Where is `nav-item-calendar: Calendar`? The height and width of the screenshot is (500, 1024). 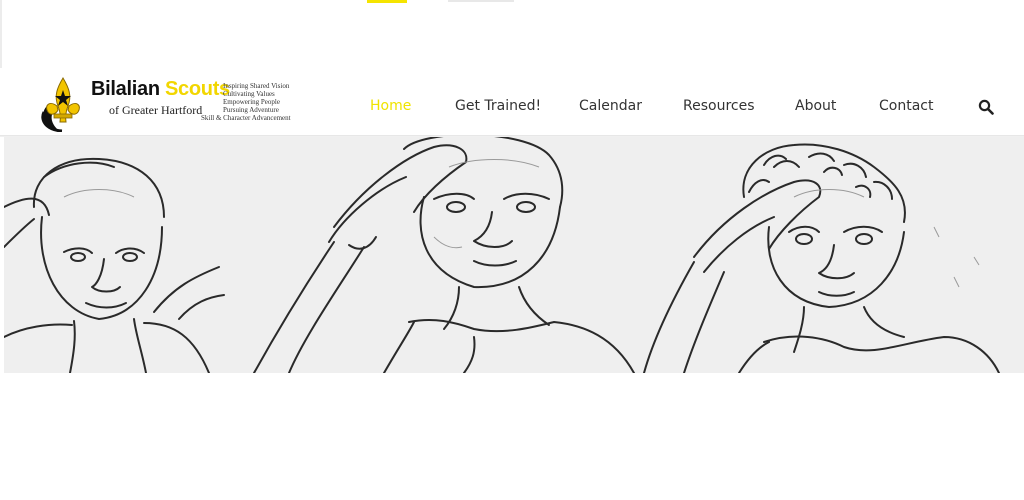
nav-item-calendar: Calendar is located at coordinates (610, 106).